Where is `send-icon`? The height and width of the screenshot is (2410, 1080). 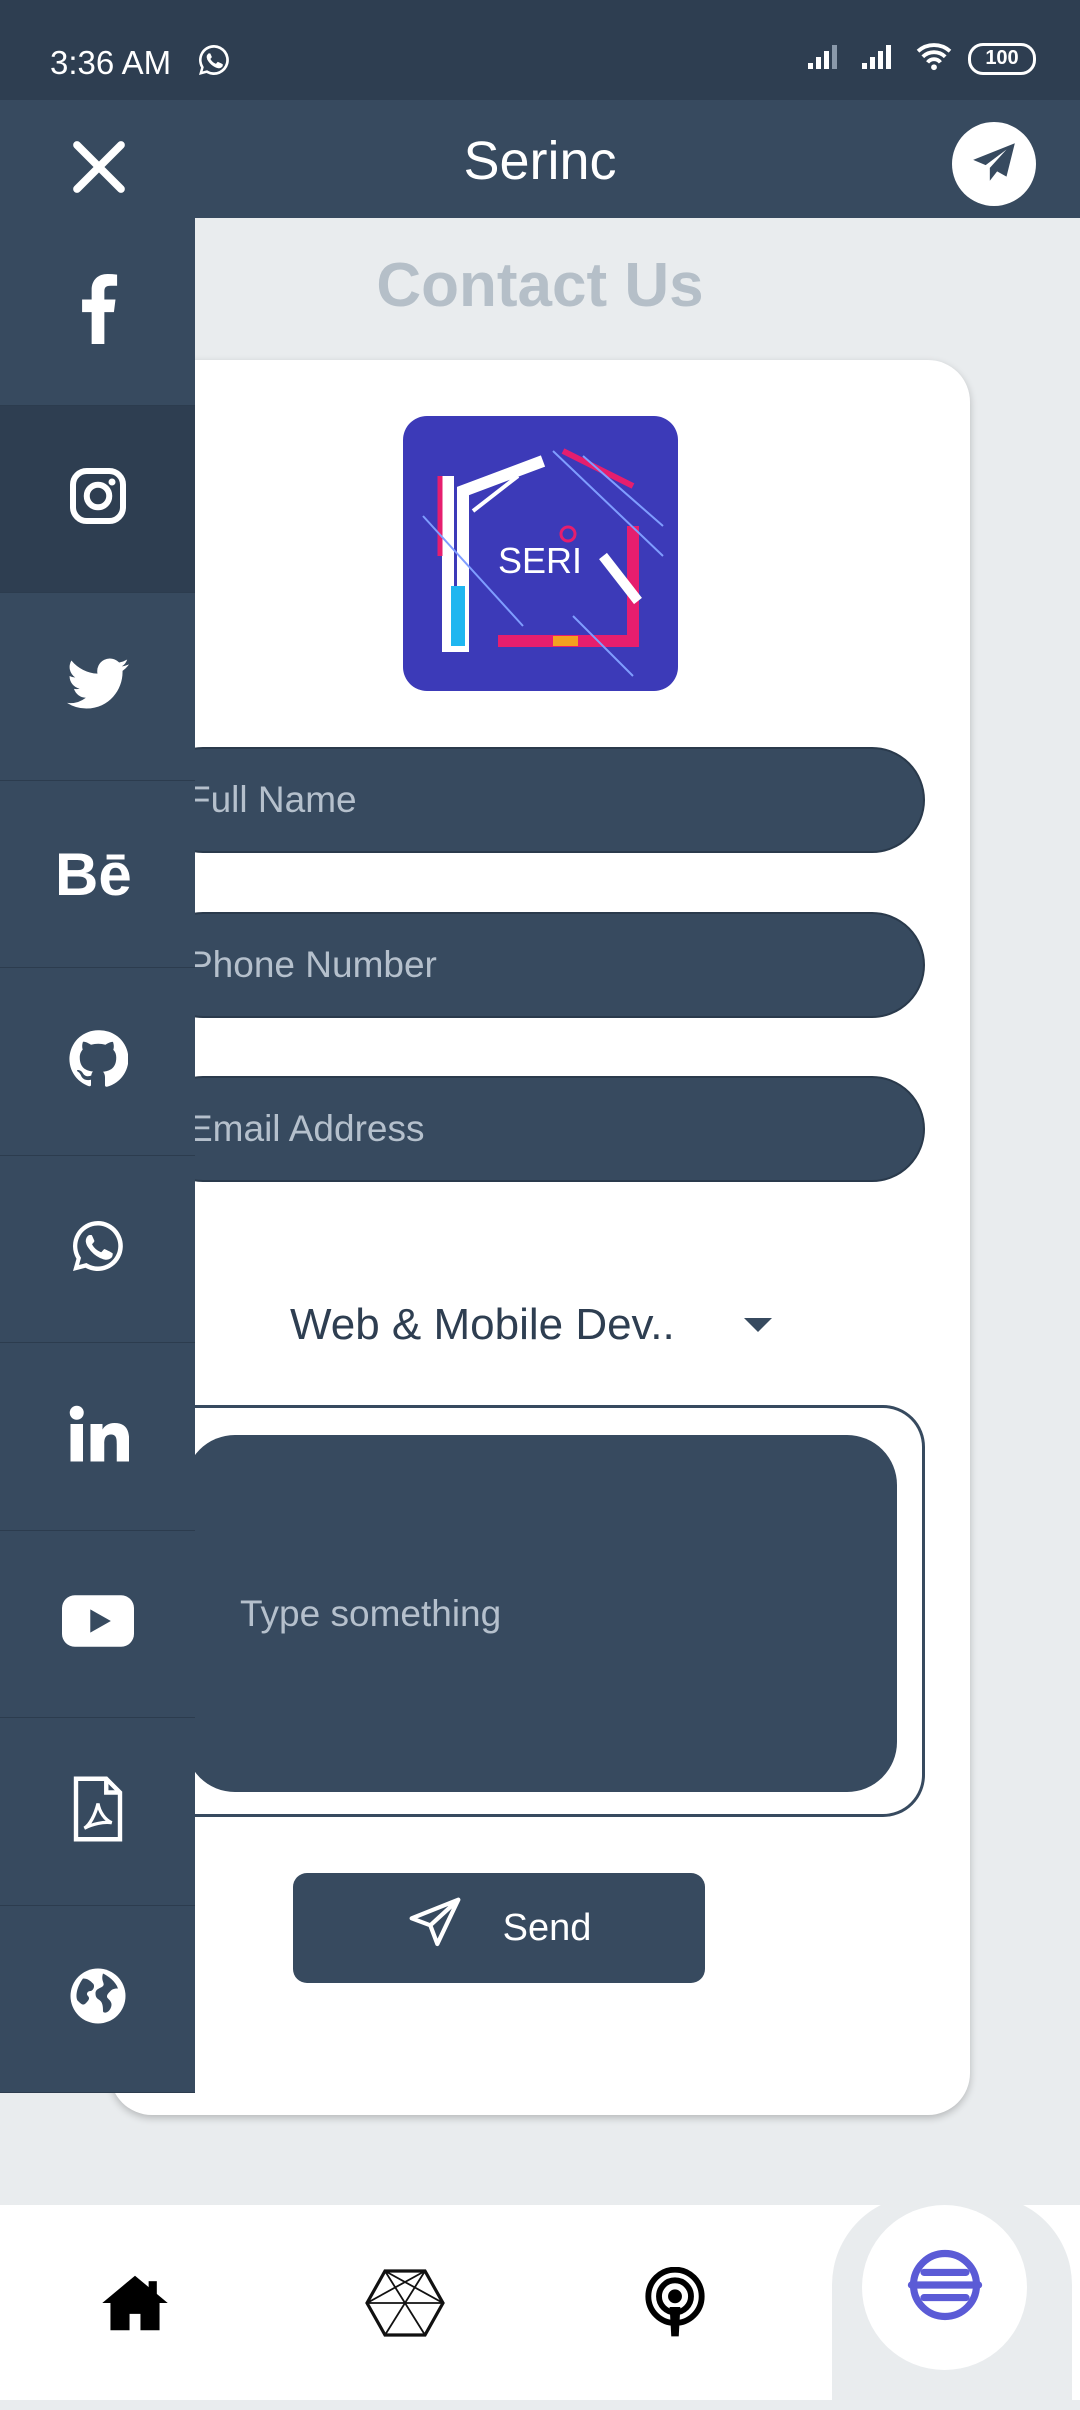
send-icon is located at coordinates (435, 1928).